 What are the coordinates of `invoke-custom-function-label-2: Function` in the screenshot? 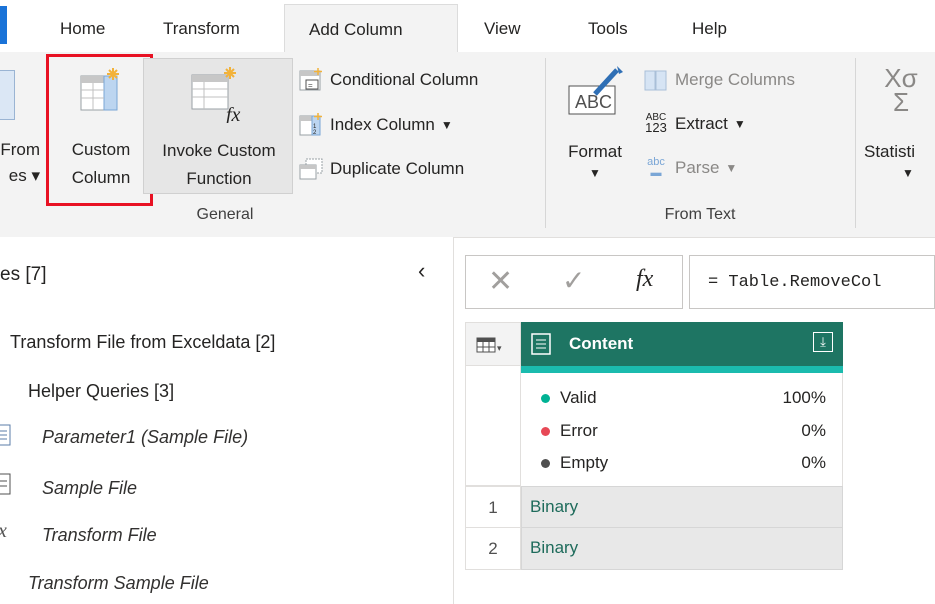 It's located at (219, 178).